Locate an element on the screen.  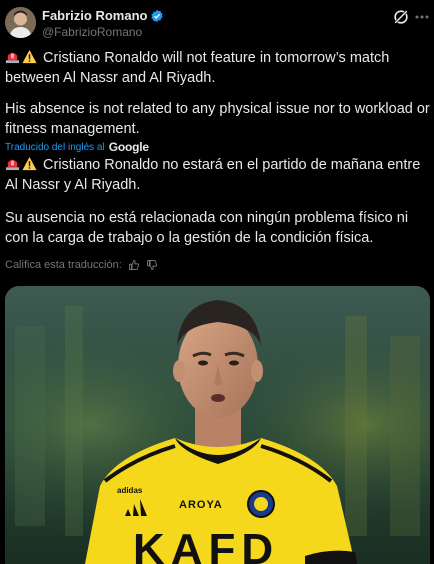
jersey-brand-left: adidas is located at coordinates (130, 490).